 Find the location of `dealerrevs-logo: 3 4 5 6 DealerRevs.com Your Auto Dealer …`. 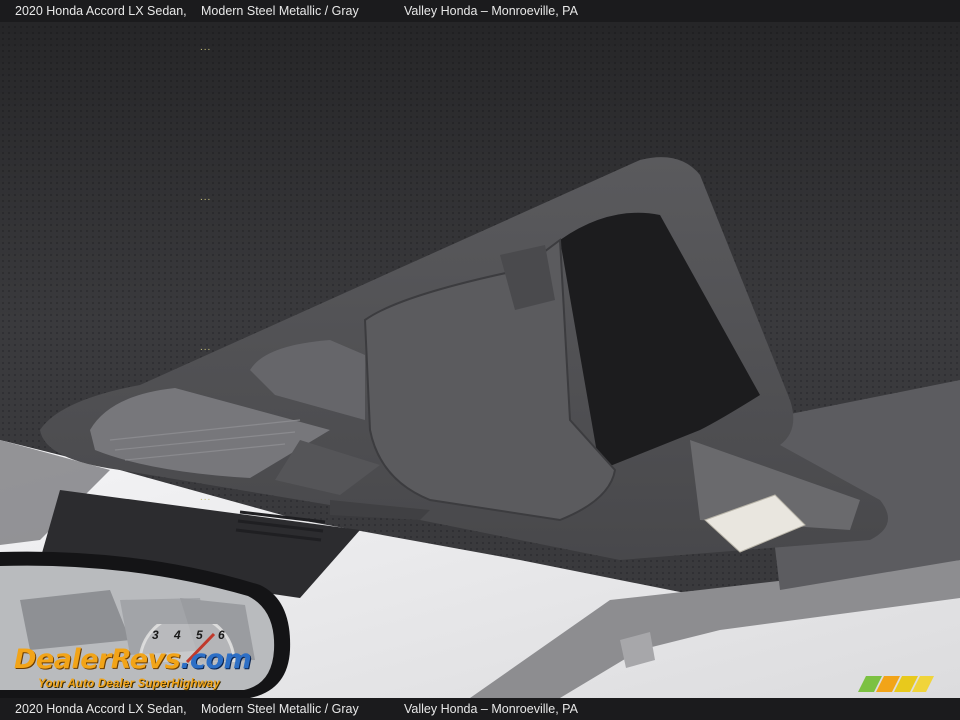

dealerrevs-logo: 3 4 5 6 DealerRevs.com Your Auto Dealer … is located at coordinates (142, 660).